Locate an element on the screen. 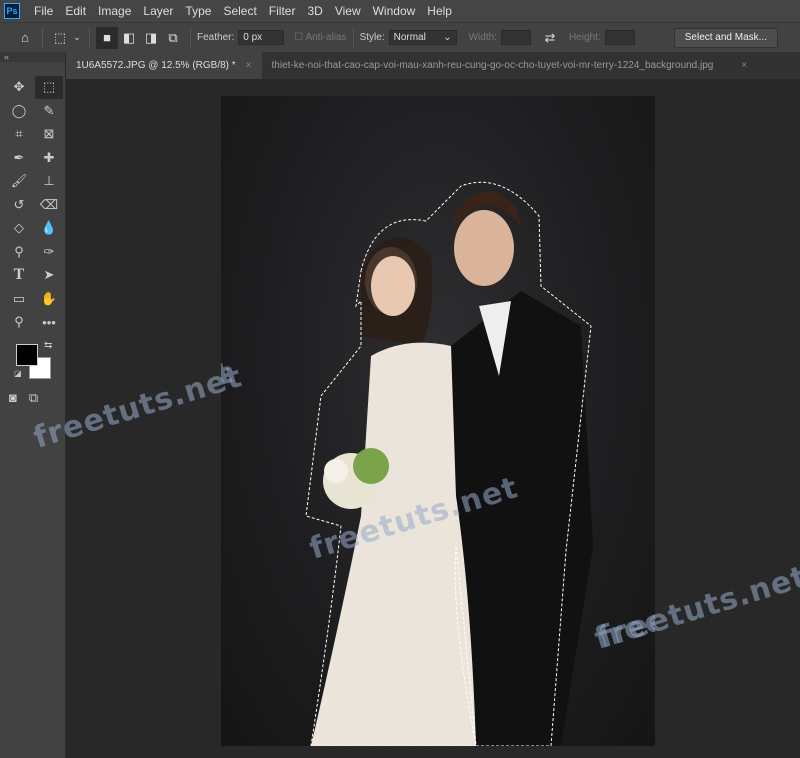 Image resolution: width=800 pixels, height=758 pixels. quick-mask-icon: ◙ is located at coordinates (13, 398).